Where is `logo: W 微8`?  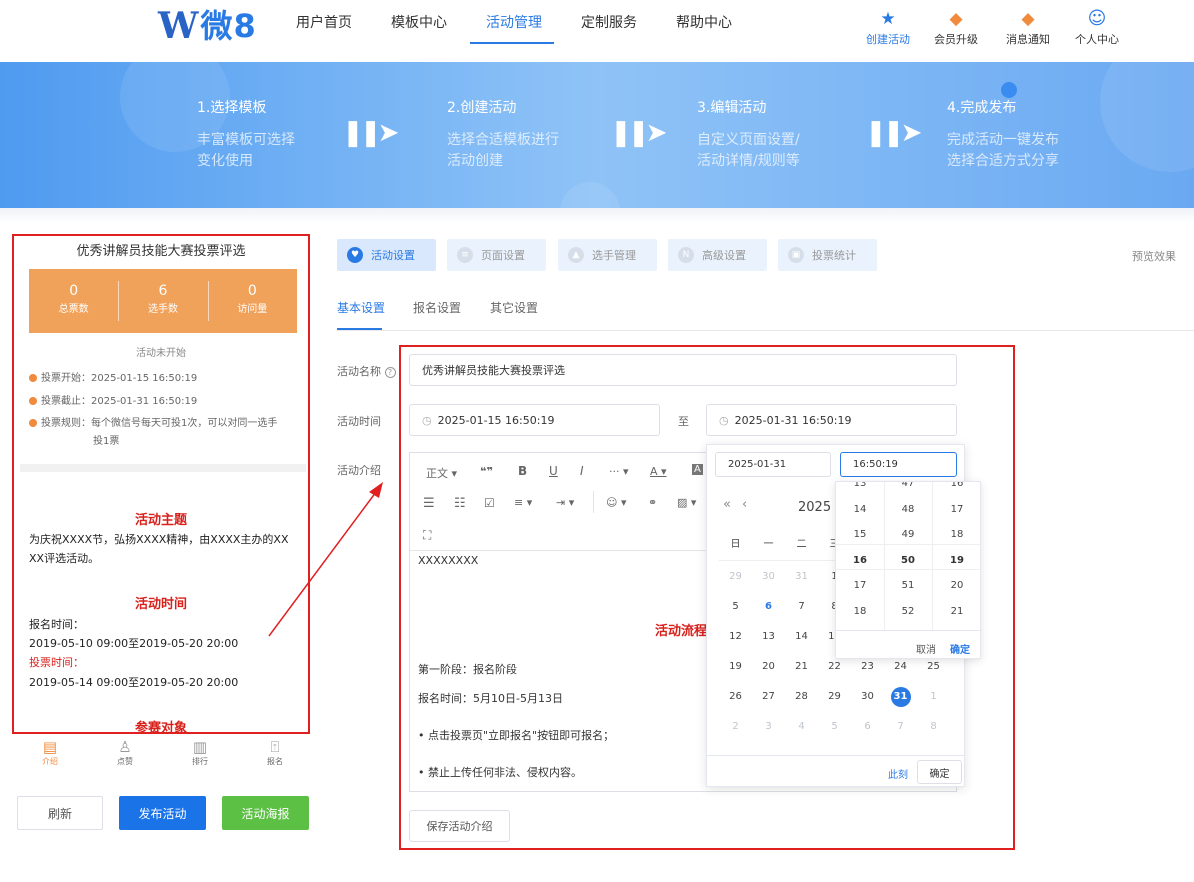 logo: W 微8 is located at coordinates (207, 26).